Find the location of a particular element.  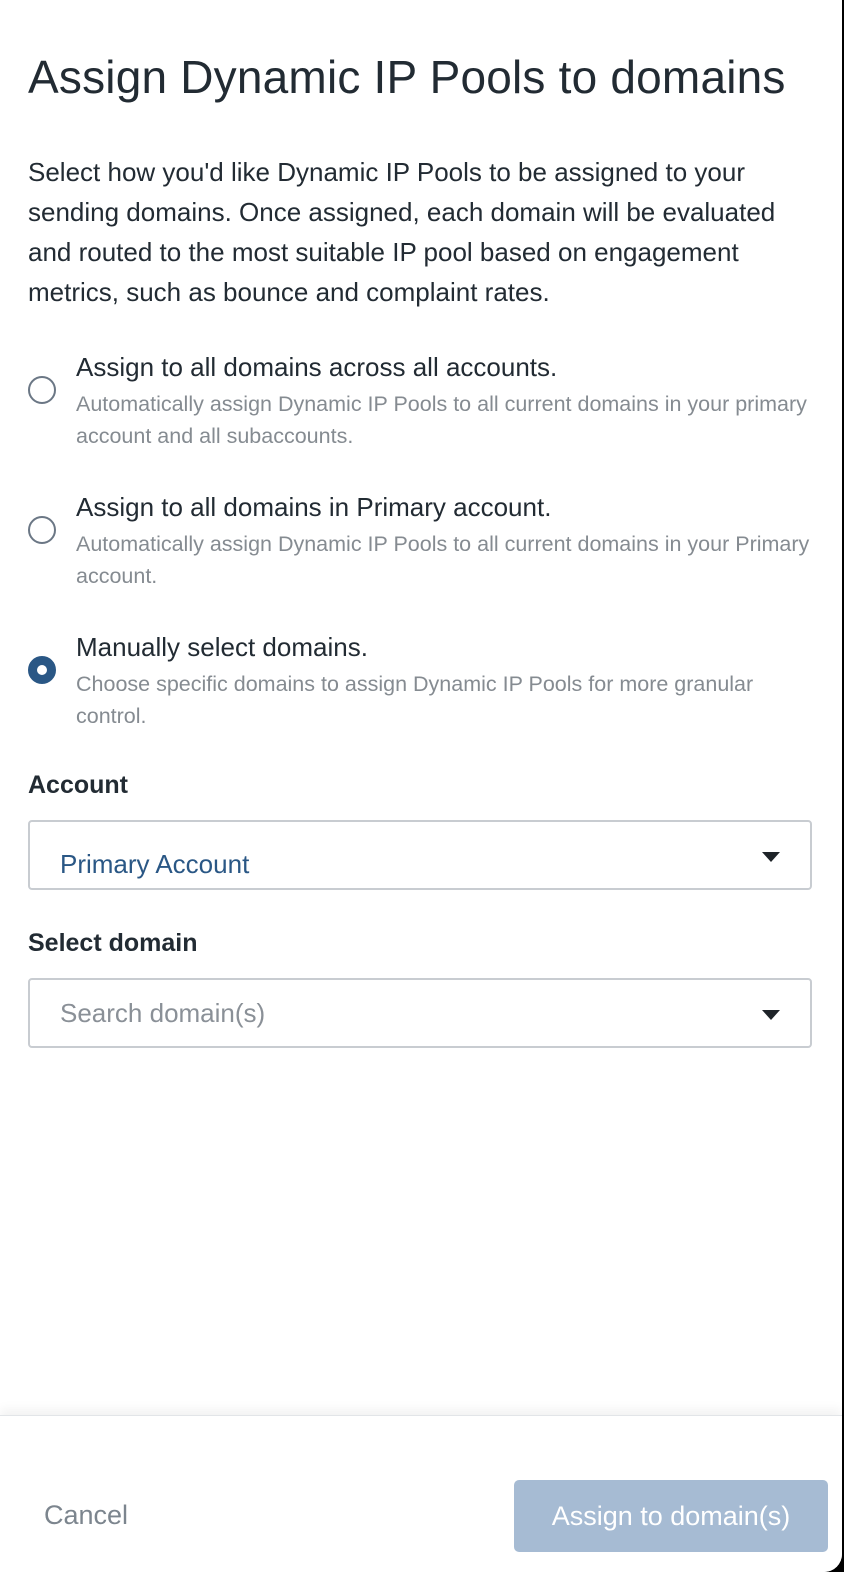

dialog-title: Assign Dynamic IP Pools to domains is located at coordinates (407, 77).